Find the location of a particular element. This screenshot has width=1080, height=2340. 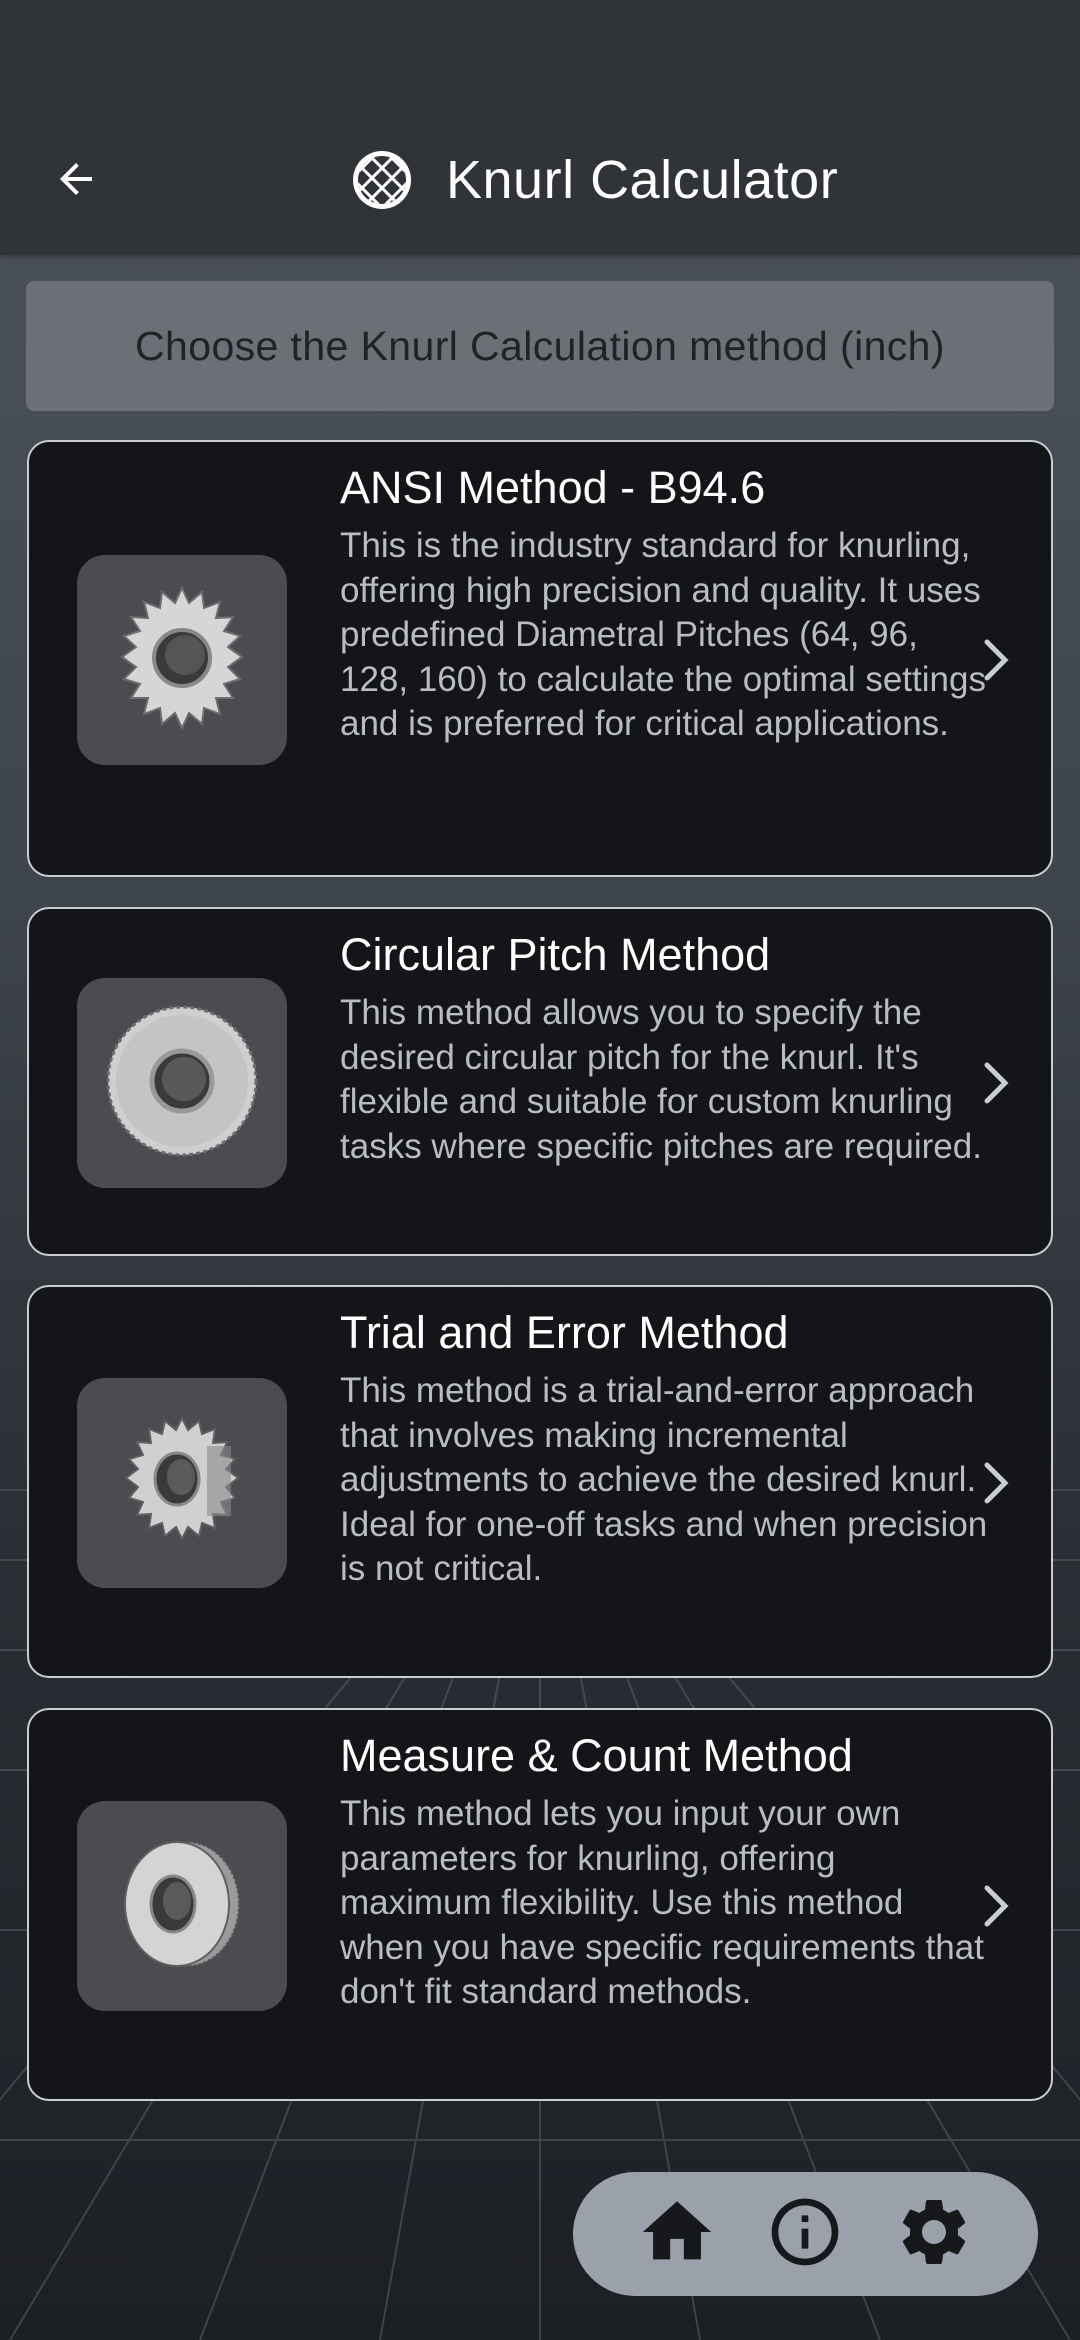

settings-button is located at coordinates (934, 2234).